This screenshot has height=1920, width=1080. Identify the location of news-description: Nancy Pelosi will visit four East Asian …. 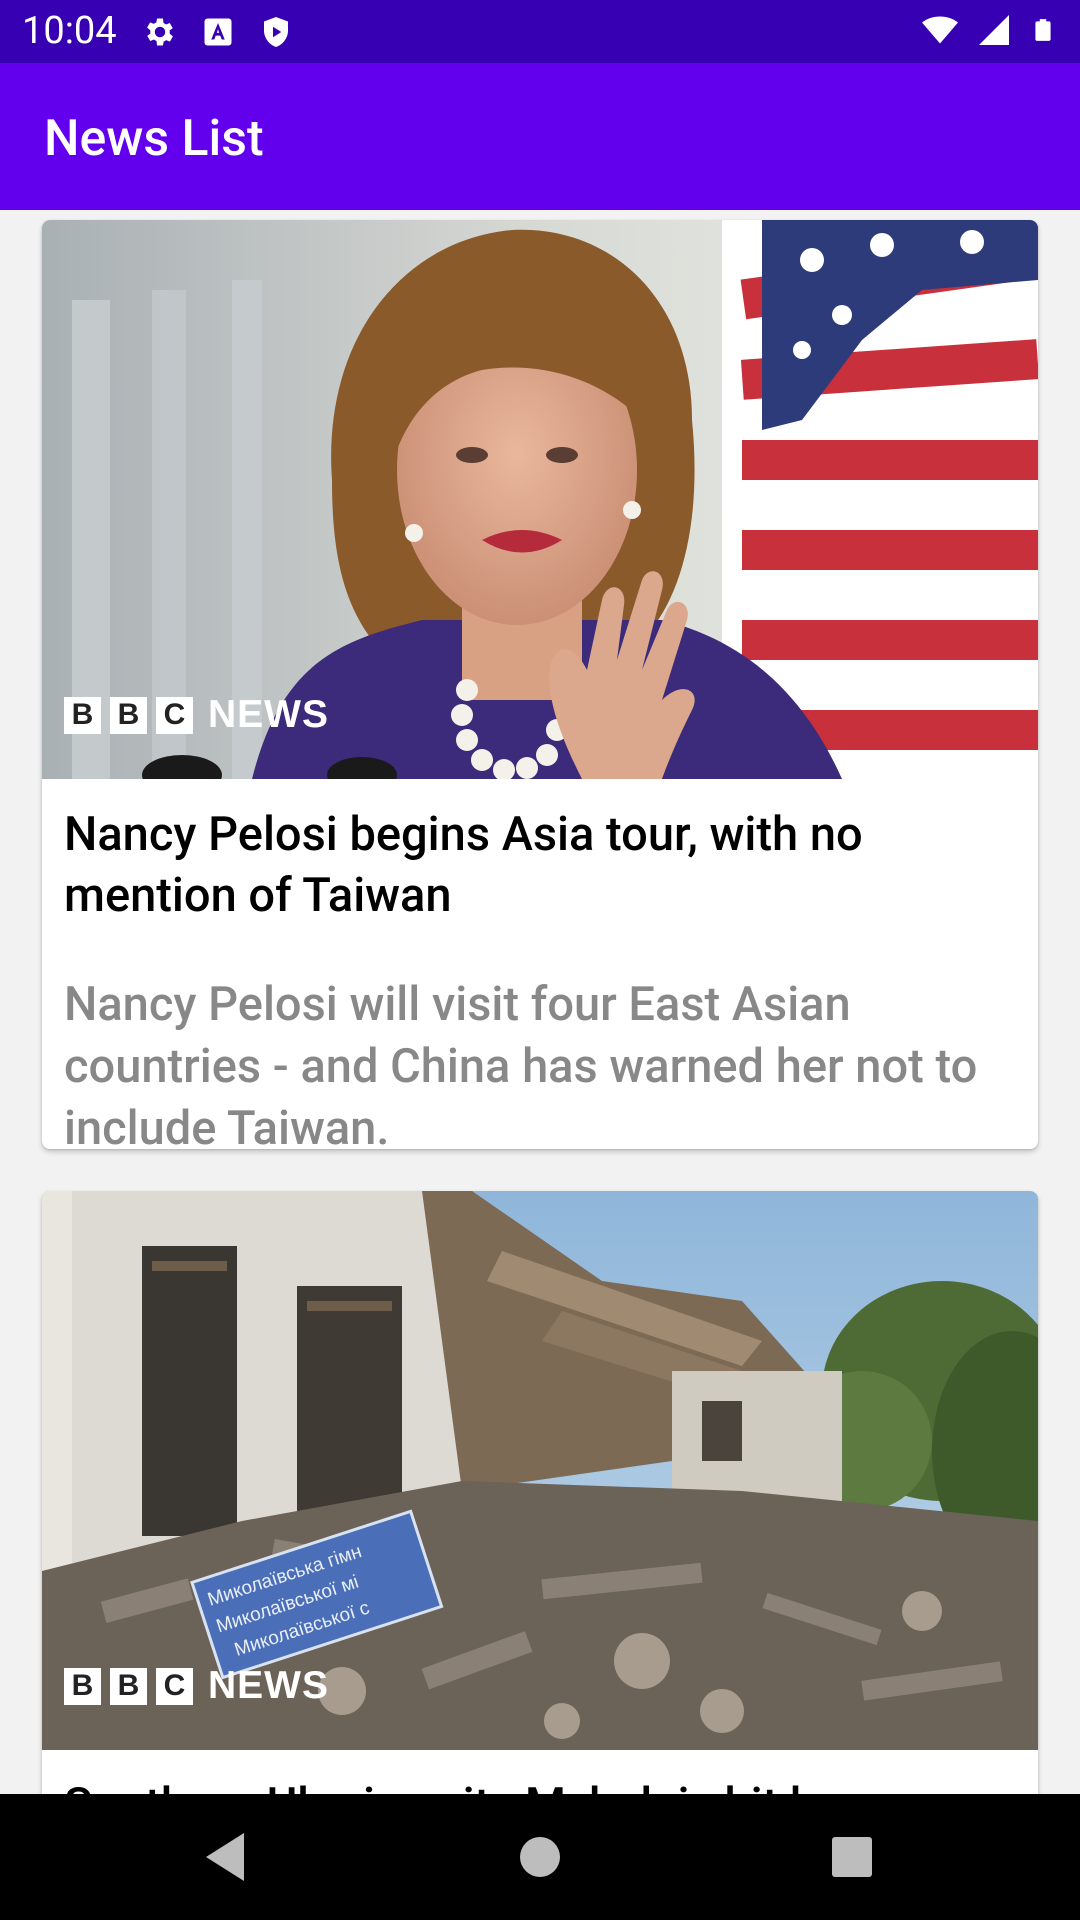
(521, 1063).